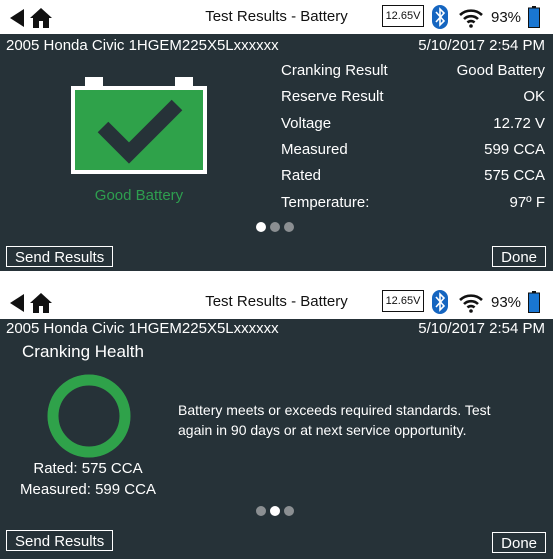  I want to click on result-value: 97º F, so click(527, 202).